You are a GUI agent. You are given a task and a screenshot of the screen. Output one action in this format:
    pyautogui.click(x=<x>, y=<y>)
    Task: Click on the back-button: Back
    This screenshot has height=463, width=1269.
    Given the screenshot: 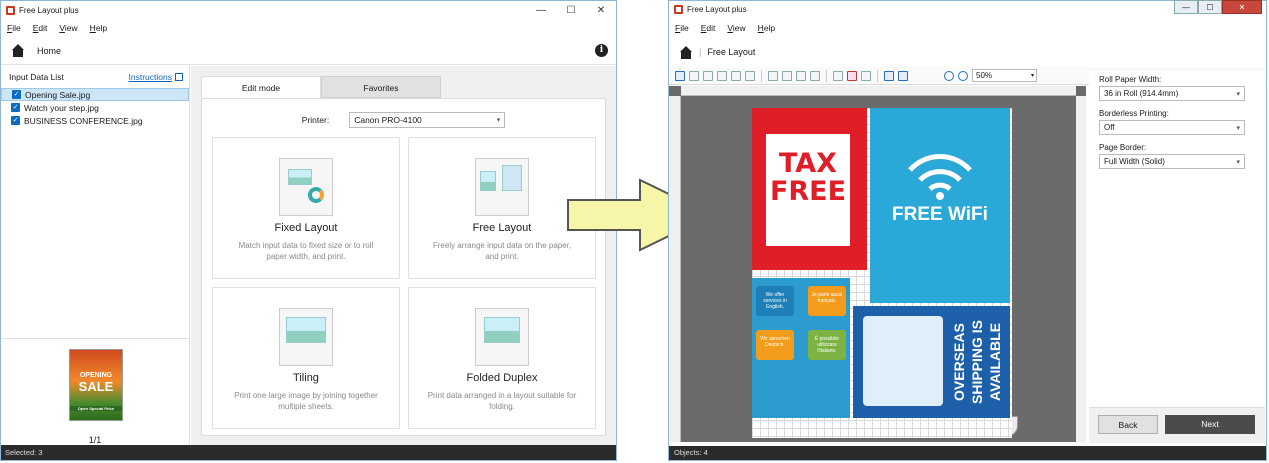 What is the action you would take?
    pyautogui.click(x=1128, y=424)
    